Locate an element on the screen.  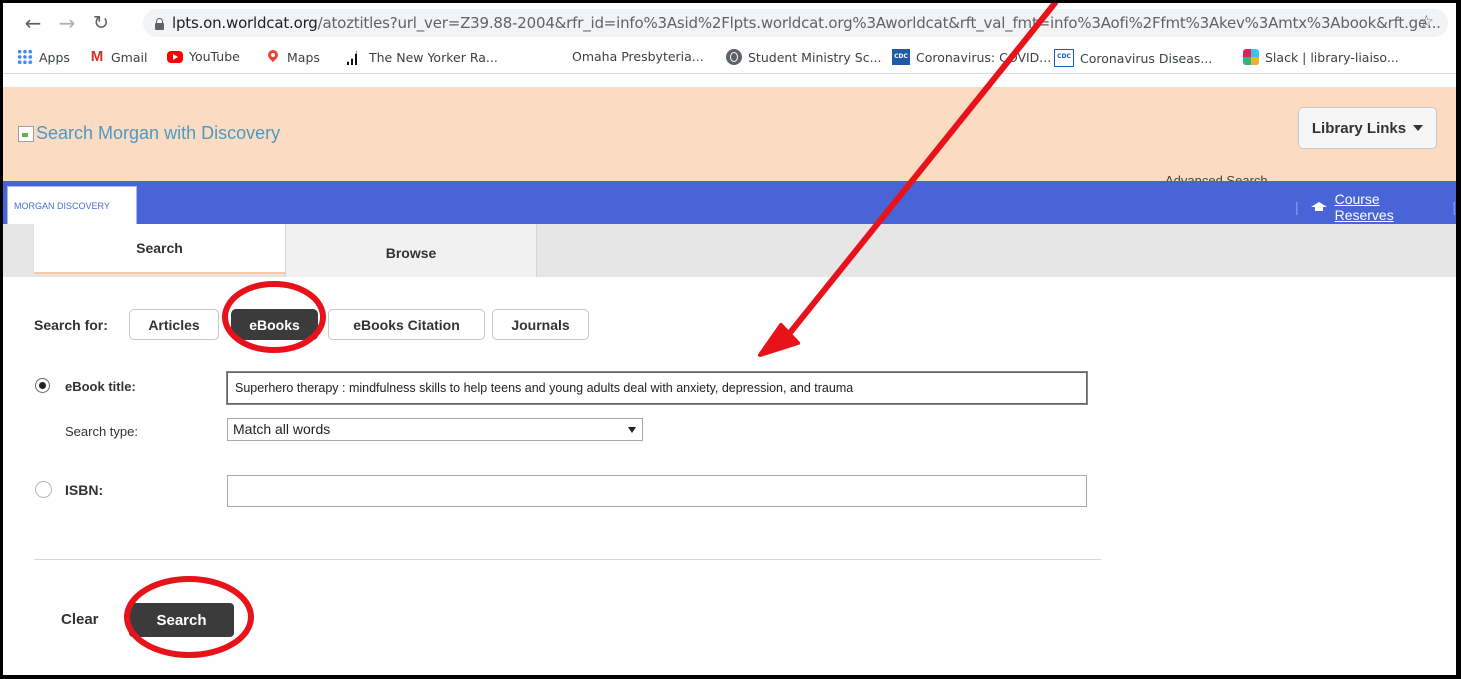
isbn-label: ISBN: is located at coordinates (84, 490).